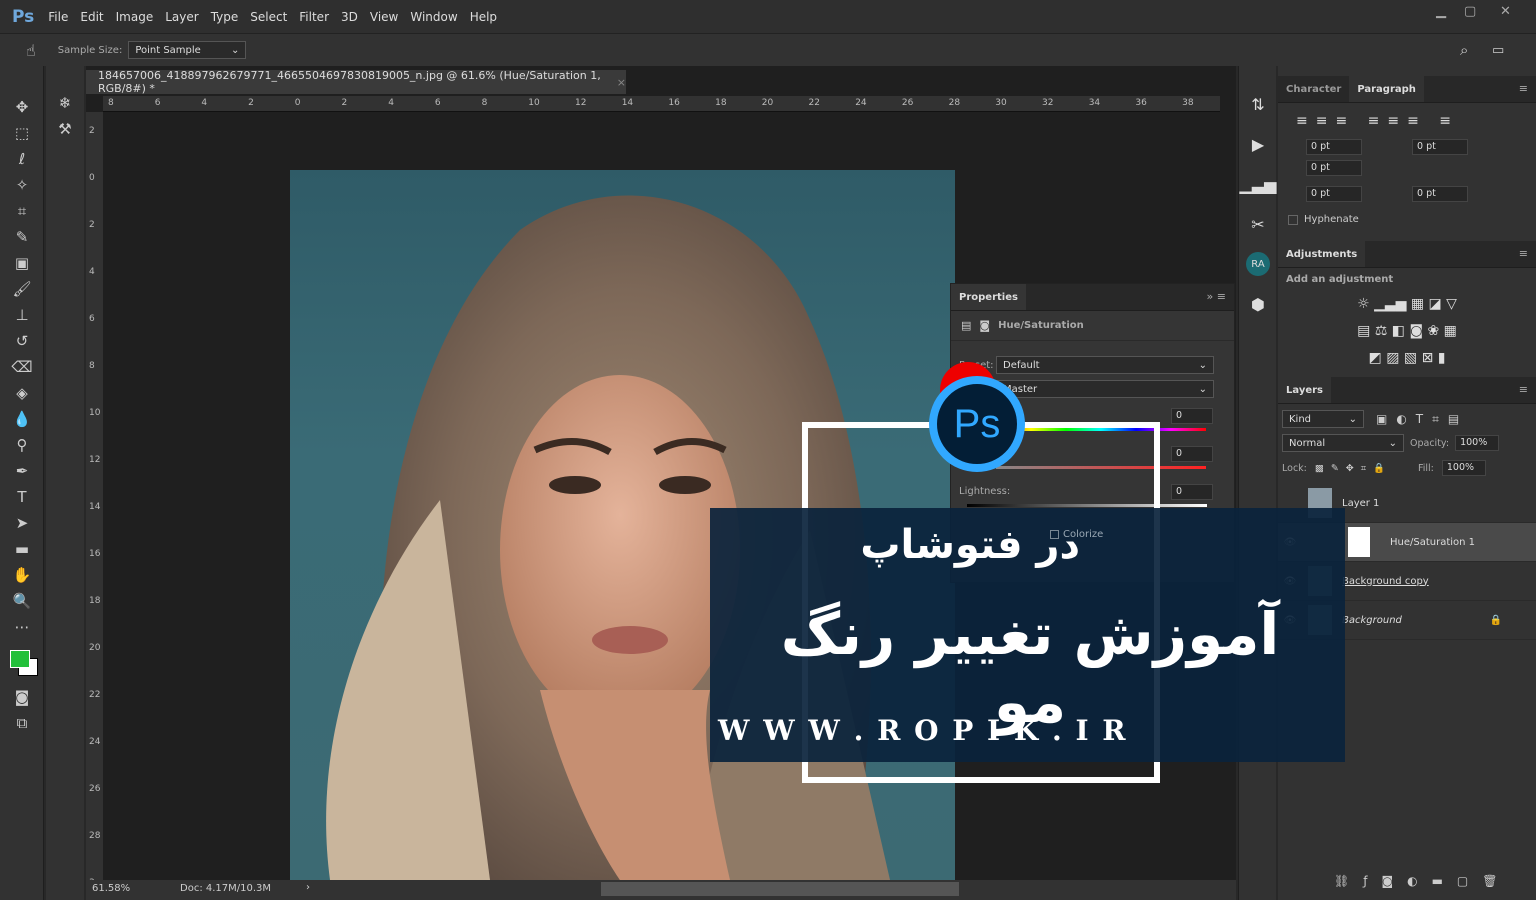 The width and height of the screenshot is (1536, 900). Describe the element at coordinates (22, 697) in the screenshot. I see `quick-mask-icon: ◙` at that location.